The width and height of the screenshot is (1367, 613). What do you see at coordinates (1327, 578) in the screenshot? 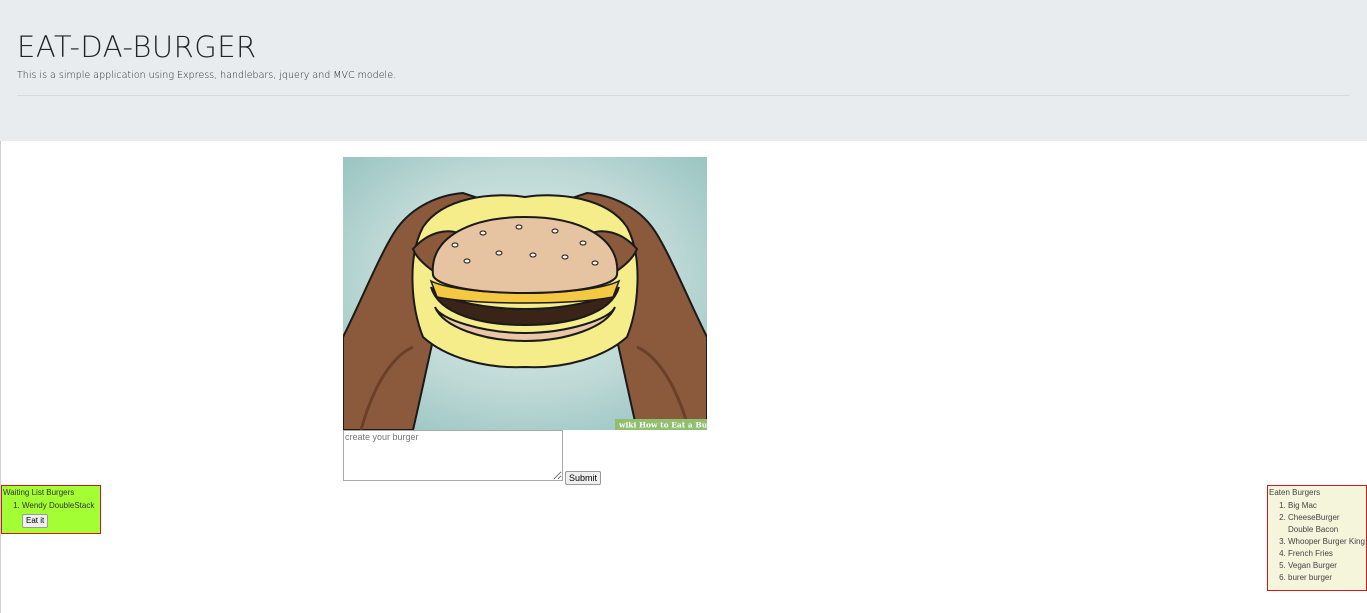
I see `list-item: burer burger` at bounding box center [1327, 578].